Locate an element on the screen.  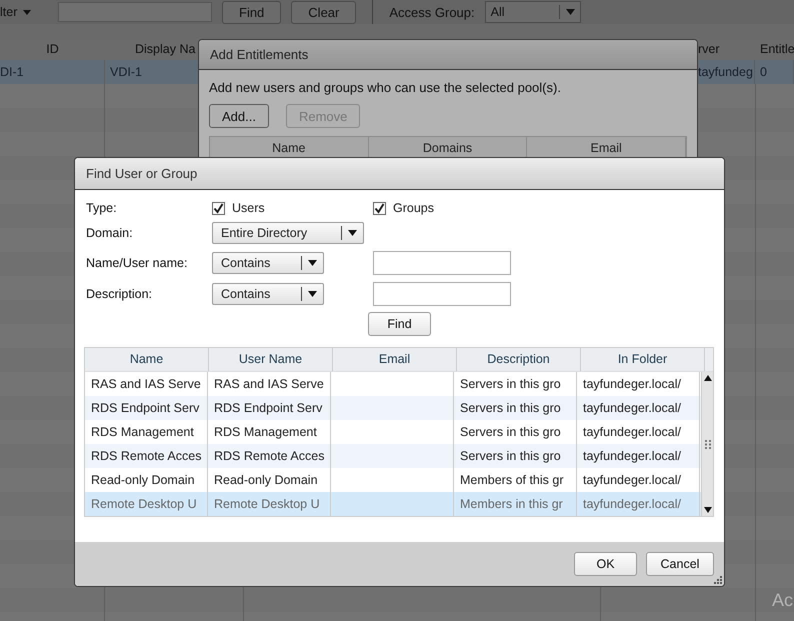
access-group-label: Access Group: is located at coordinates (432, 12).